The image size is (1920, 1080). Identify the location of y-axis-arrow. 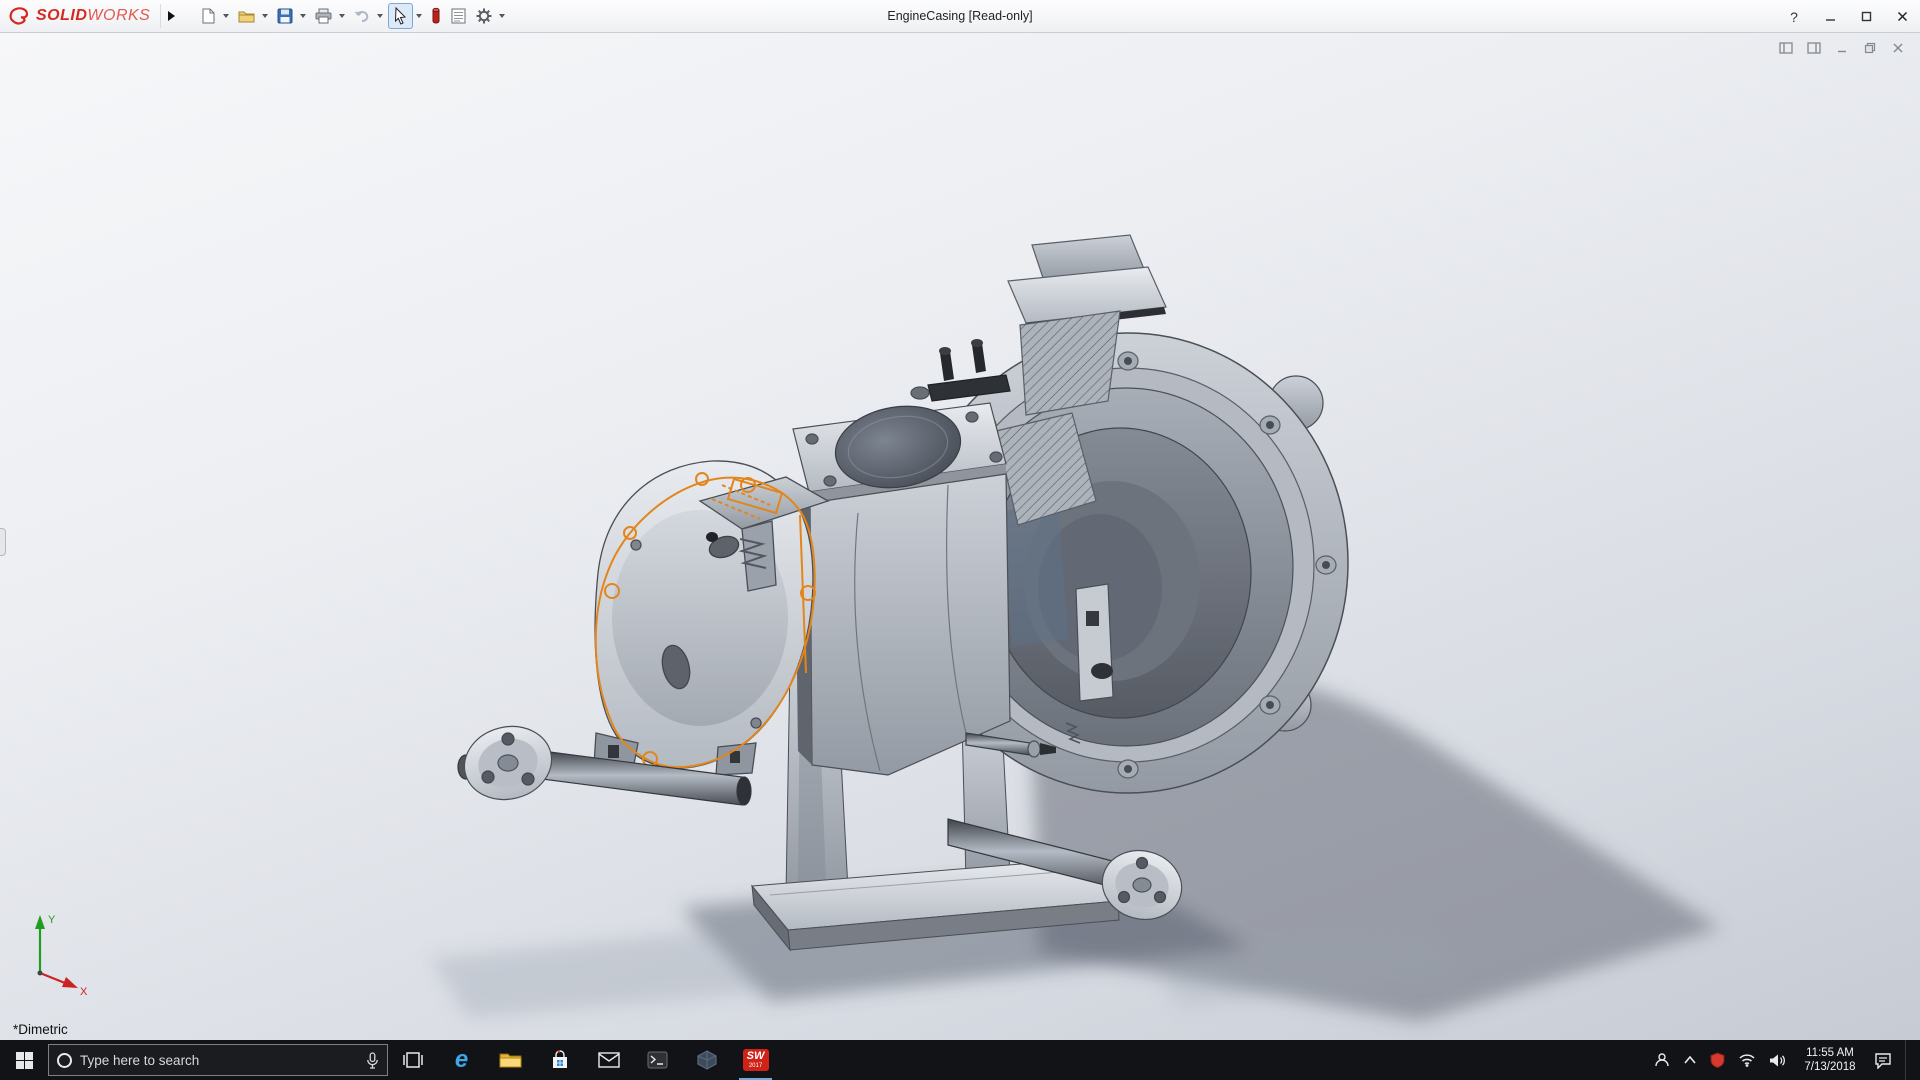
(40, 922).